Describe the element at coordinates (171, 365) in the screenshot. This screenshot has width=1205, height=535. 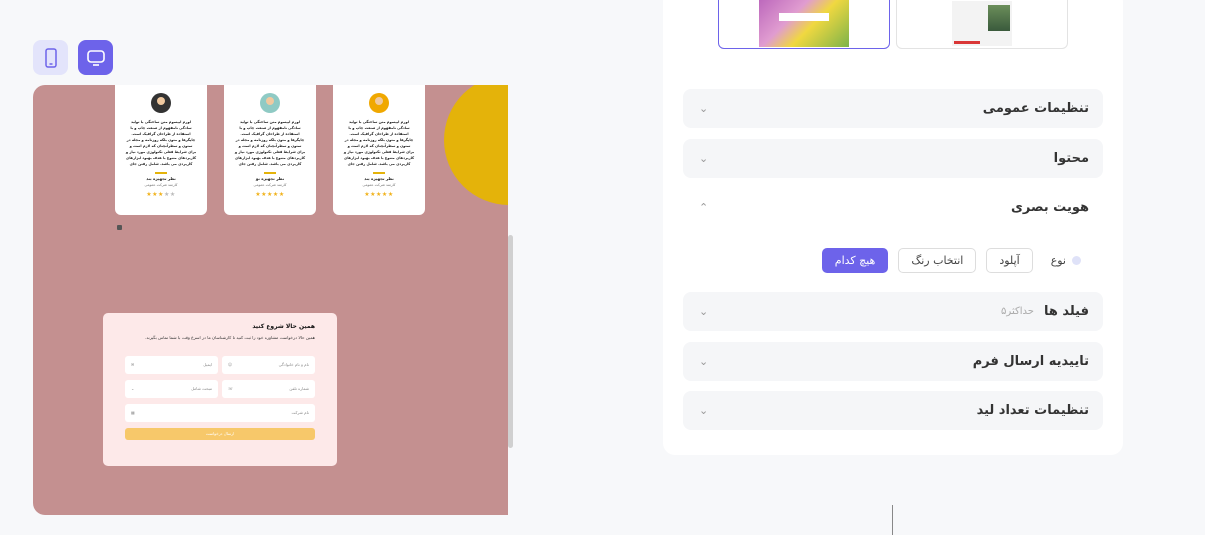
I see `email-field: ایمیل ✉` at that location.